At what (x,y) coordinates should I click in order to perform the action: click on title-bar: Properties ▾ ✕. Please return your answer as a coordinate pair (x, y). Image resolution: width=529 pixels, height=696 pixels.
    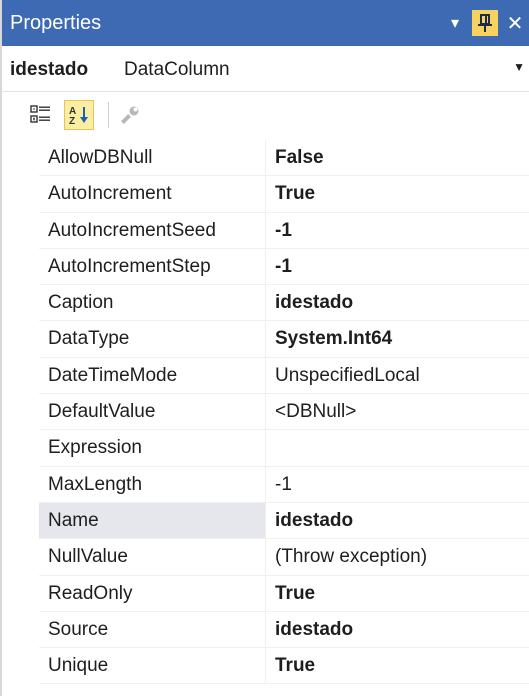
    Looking at the image, I should click on (265, 23).